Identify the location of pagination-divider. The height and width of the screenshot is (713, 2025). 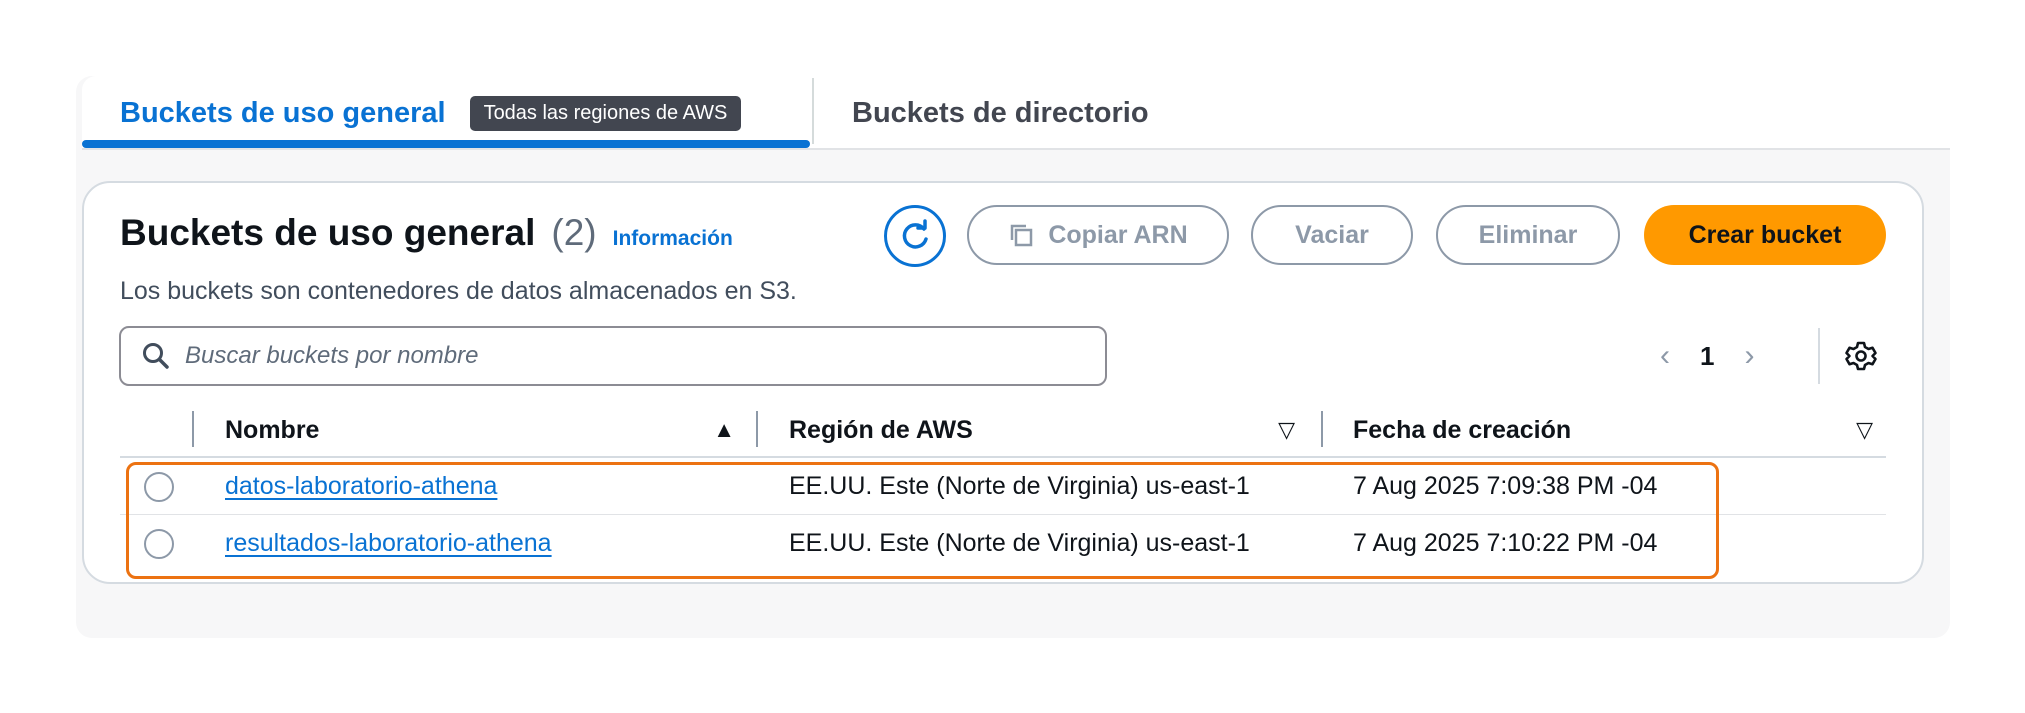
(1819, 356).